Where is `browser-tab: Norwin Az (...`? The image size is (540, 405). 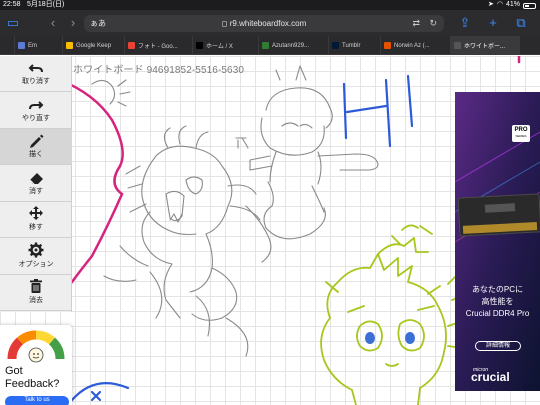
browser-tab: Norwin Az (... is located at coordinates (415, 45).